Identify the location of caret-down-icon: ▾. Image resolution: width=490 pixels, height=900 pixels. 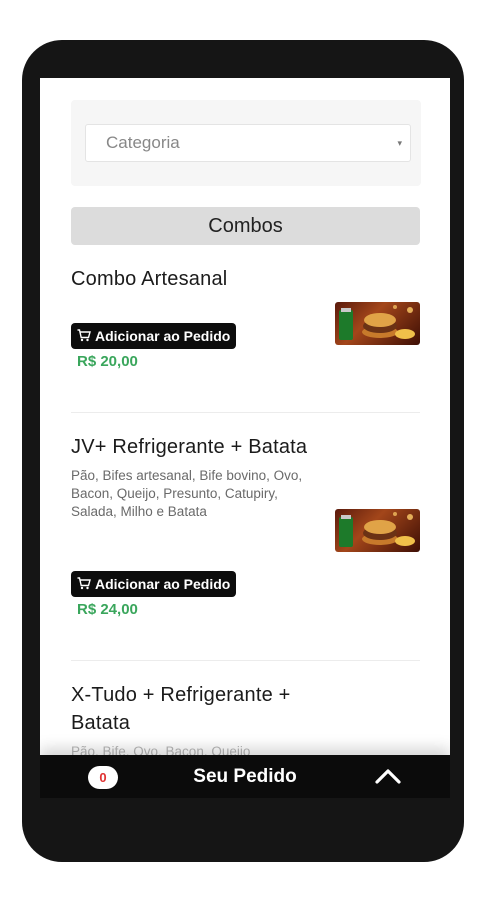
(399, 143).